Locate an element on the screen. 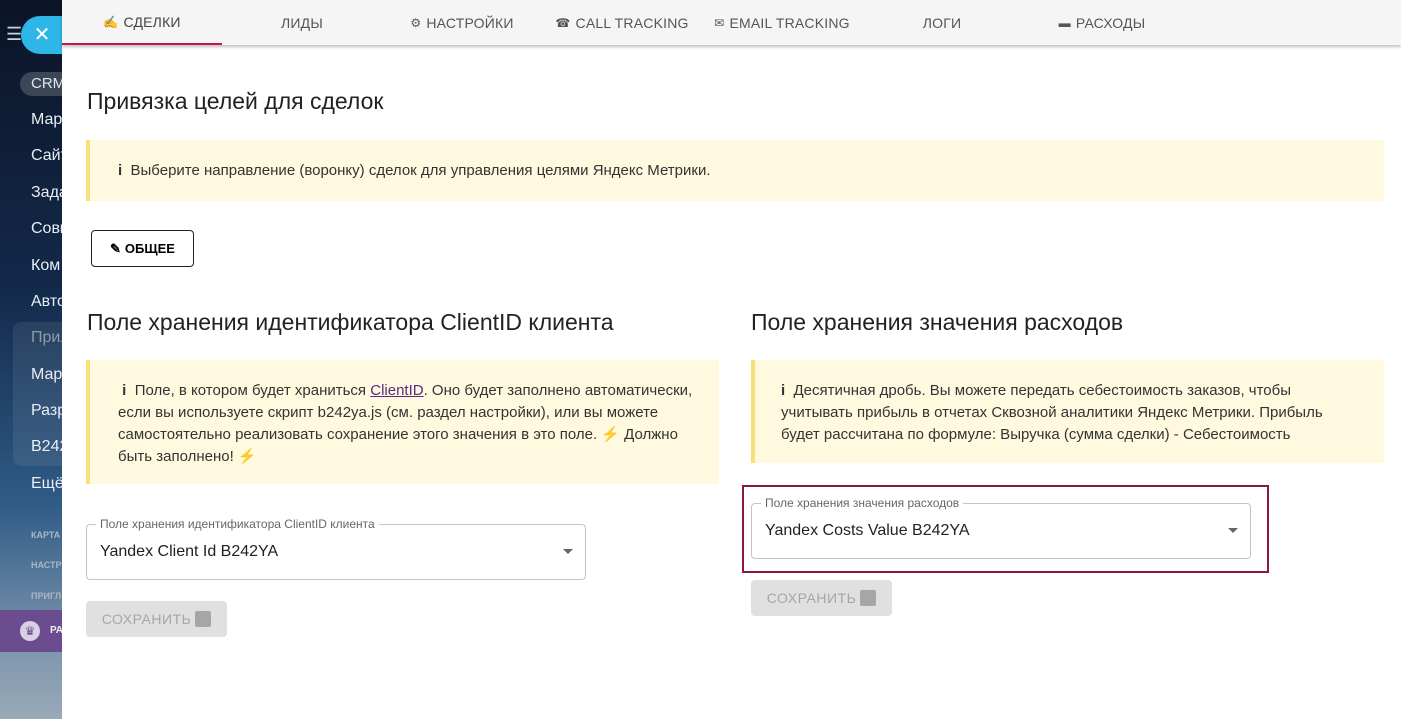 The height and width of the screenshot is (719, 1401). sidebar-item: Разр is located at coordinates (46, 411).